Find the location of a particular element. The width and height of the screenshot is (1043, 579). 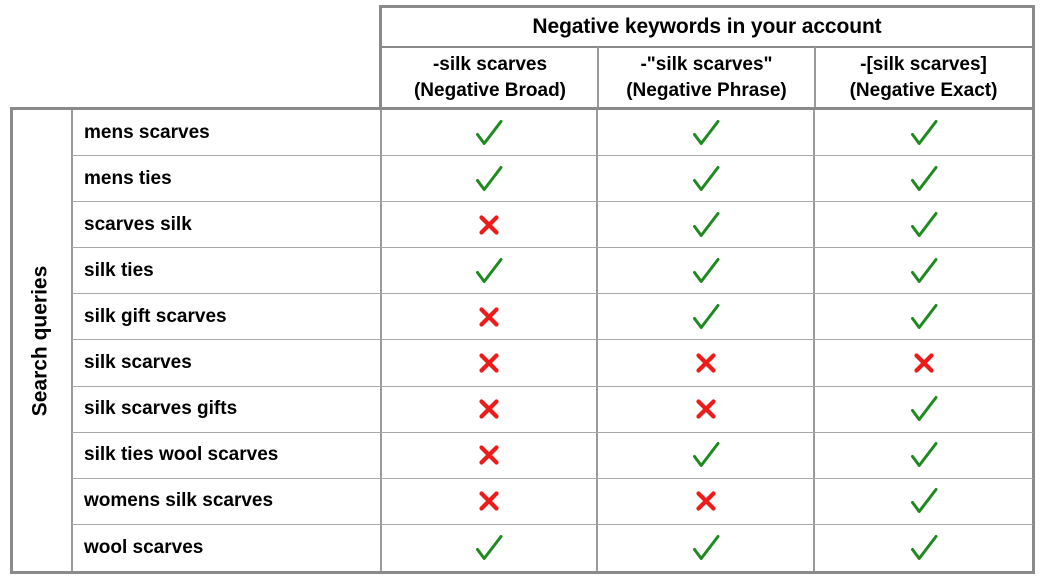

table-row: silk scarves is located at coordinates (552, 363).